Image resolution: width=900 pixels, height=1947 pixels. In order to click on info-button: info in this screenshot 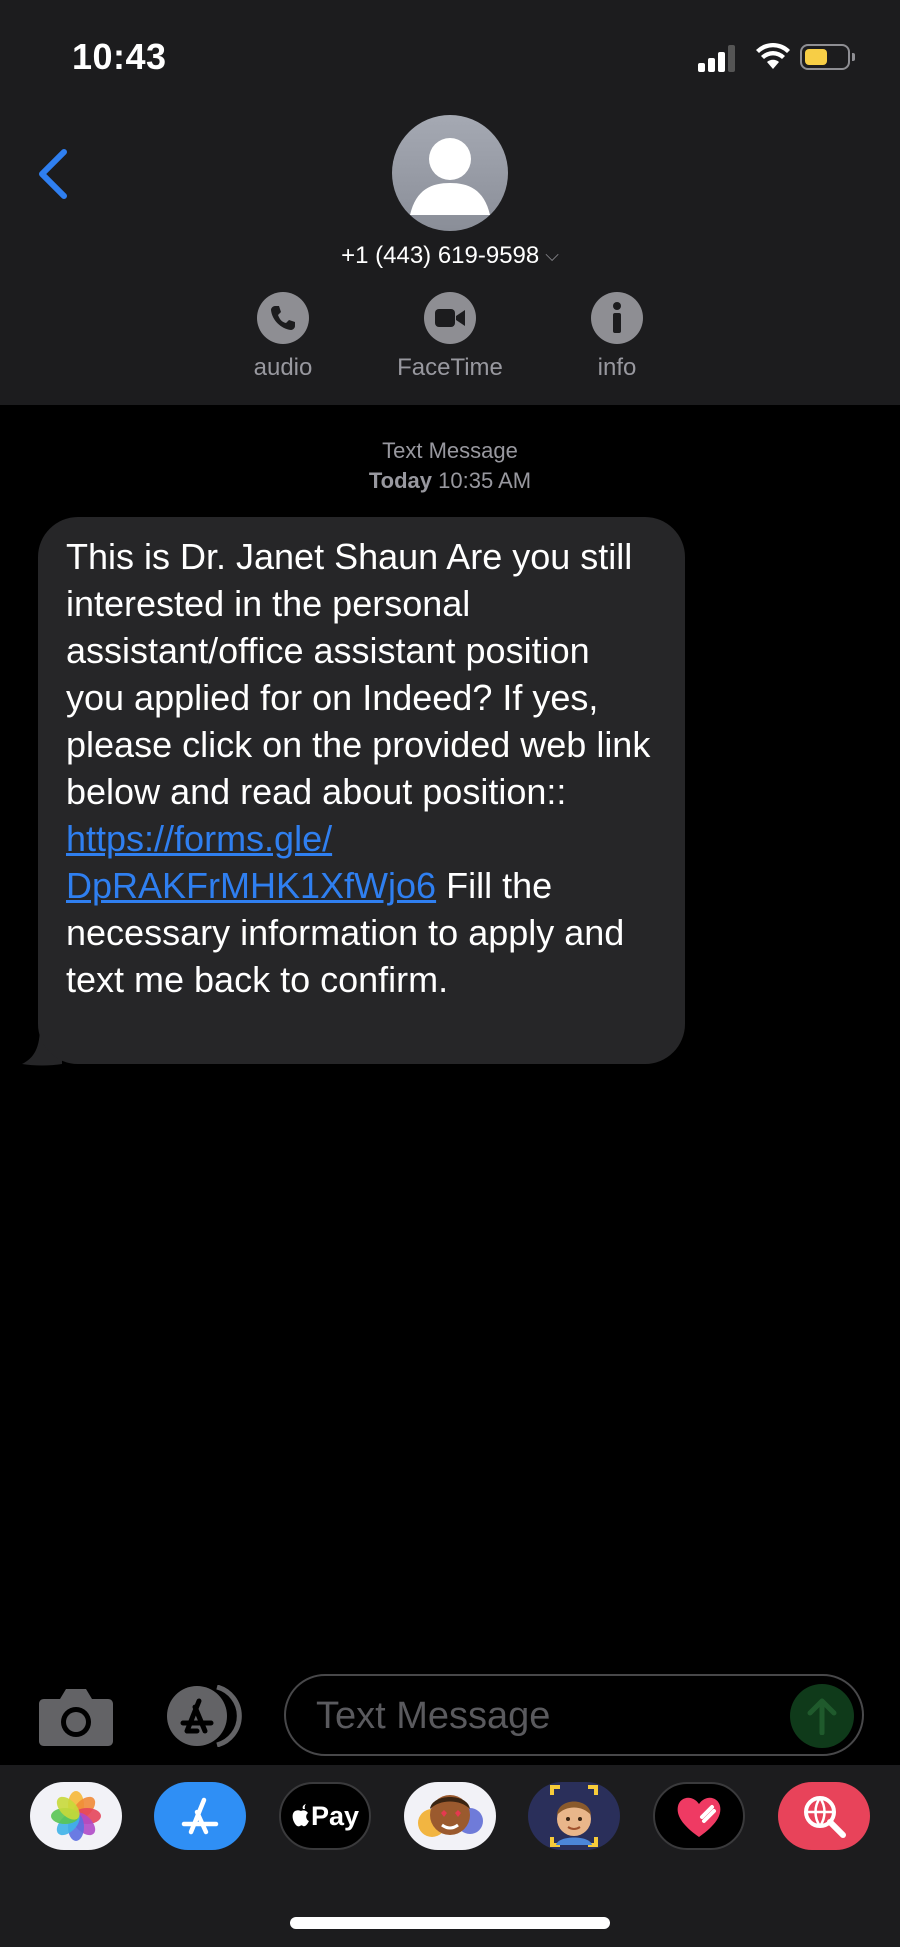, I will do `click(617, 337)`.